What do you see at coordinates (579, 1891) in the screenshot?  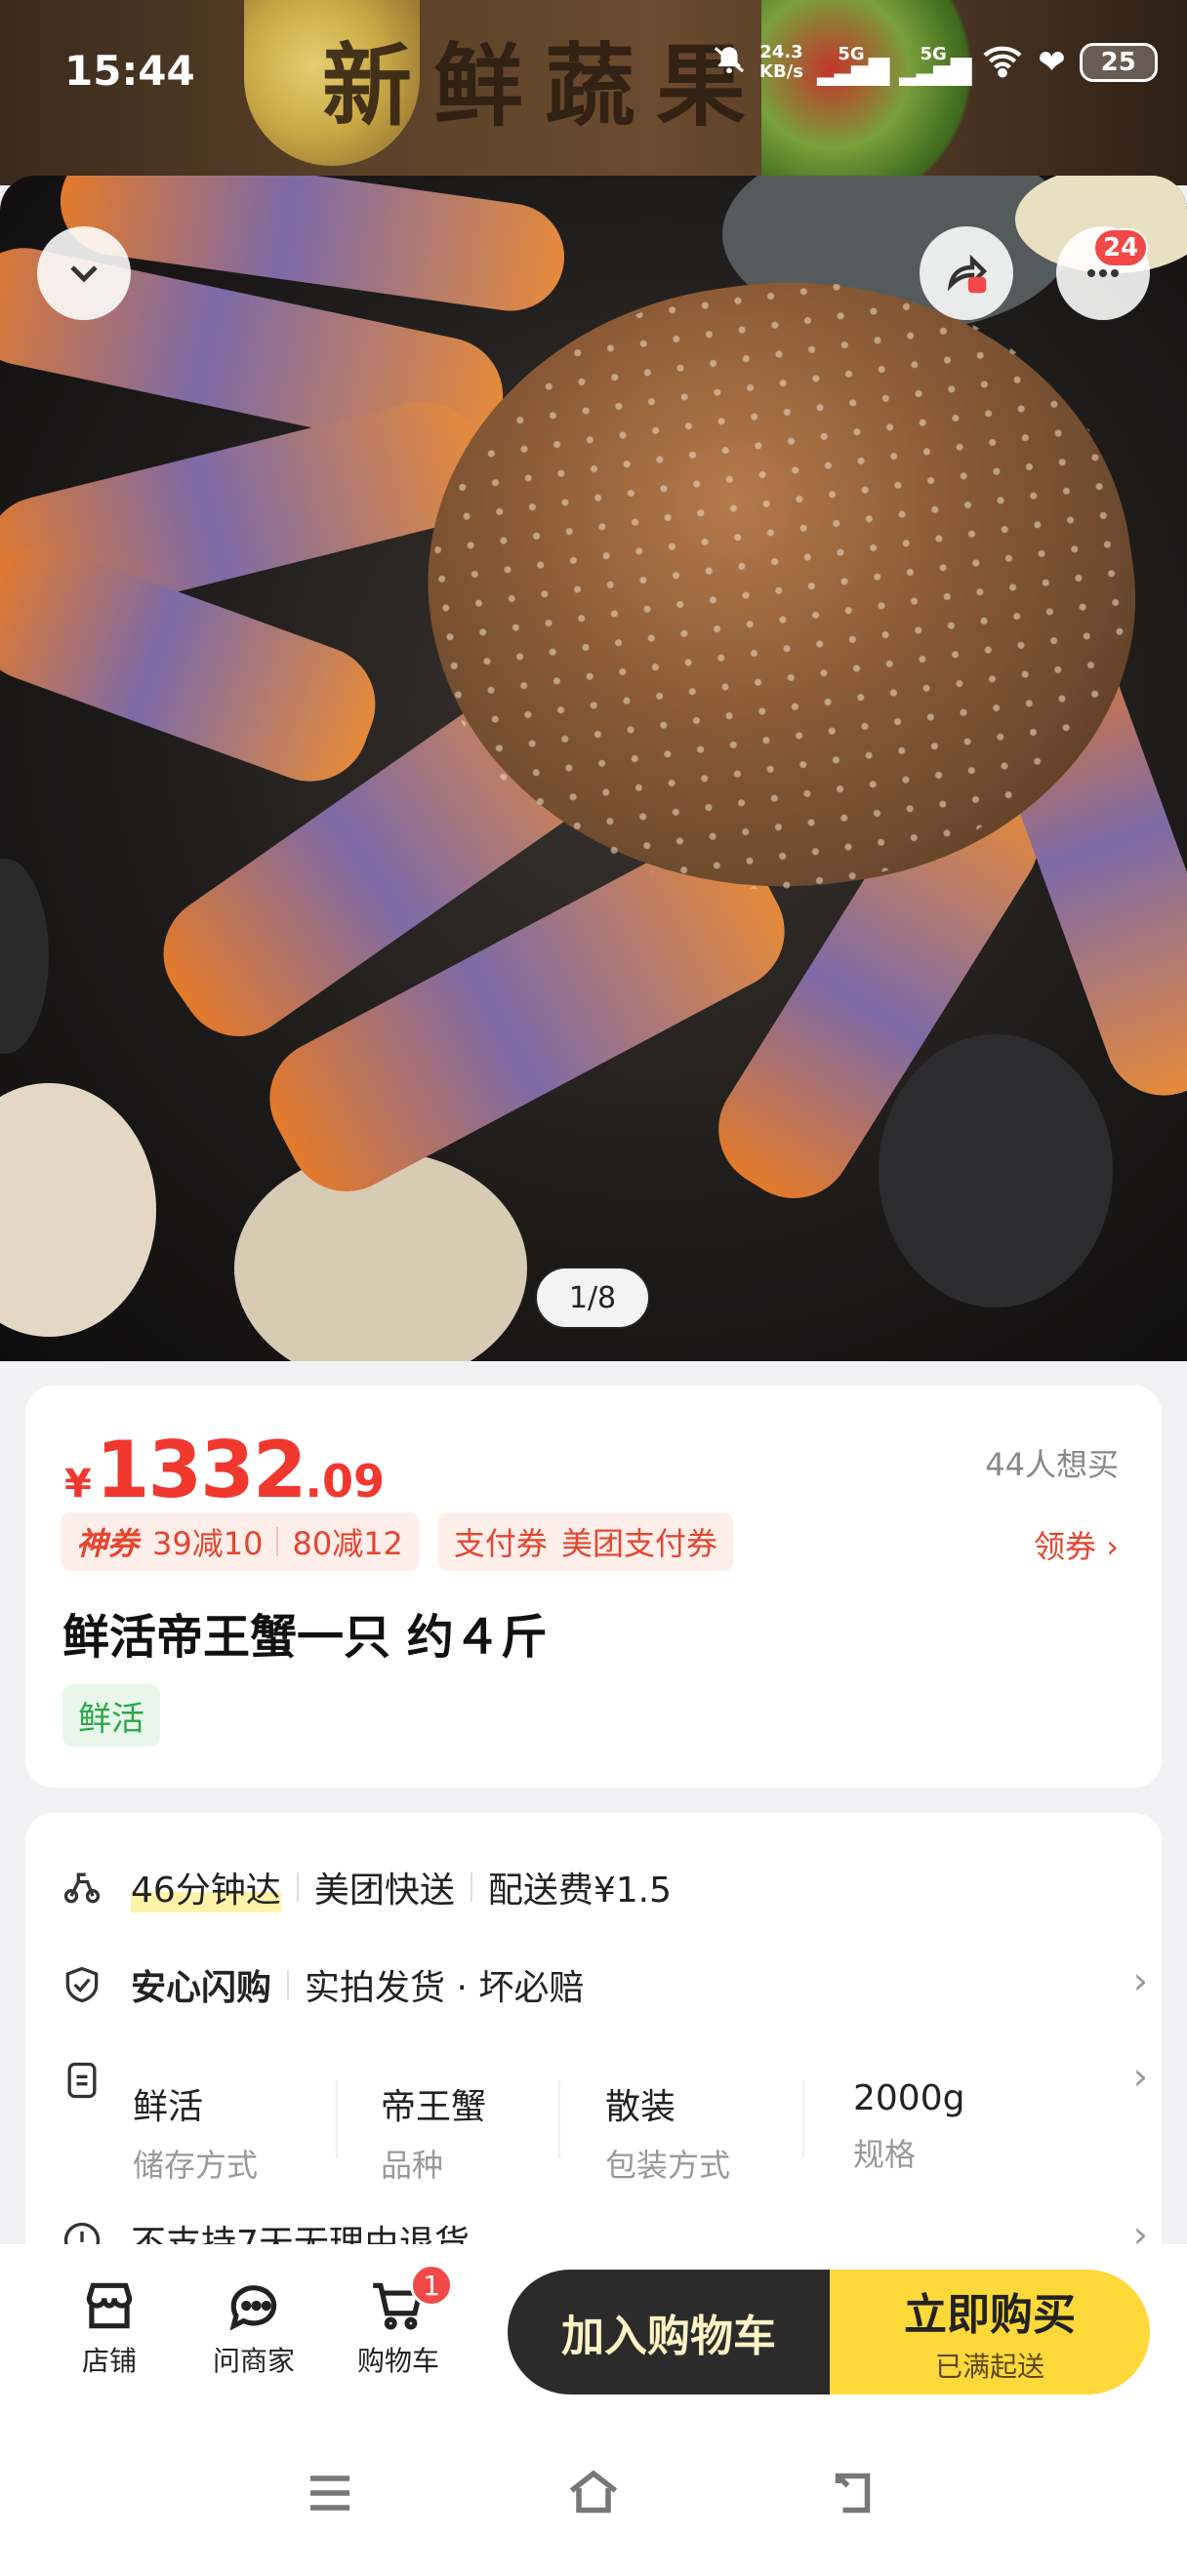 I see `delivery-fee: 配送费¥1.5` at bounding box center [579, 1891].